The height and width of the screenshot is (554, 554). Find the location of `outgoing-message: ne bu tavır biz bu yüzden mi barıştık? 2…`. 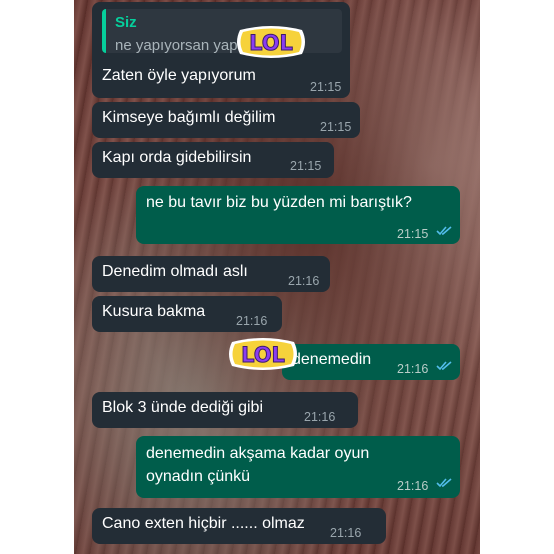

outgoing-message: ne bu tavır biz bu yüzden mi barıştık? 2… is located at coordinates (298, 215).